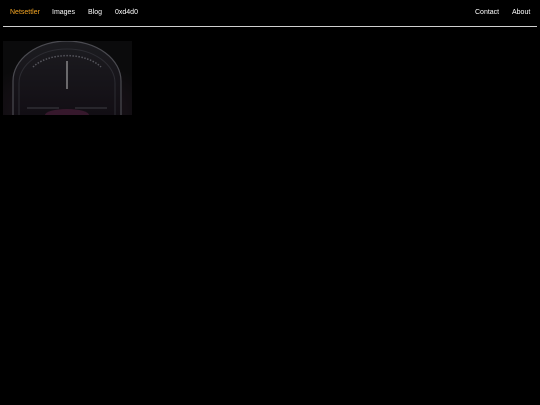 Image resolution: width=540 pixels, height=405 pixels. What do you see at coordinates (126, 13) in the screenshot?
I see `nav-link-0xd4d0: 0xd4d0` at bounding box center [126, 13].